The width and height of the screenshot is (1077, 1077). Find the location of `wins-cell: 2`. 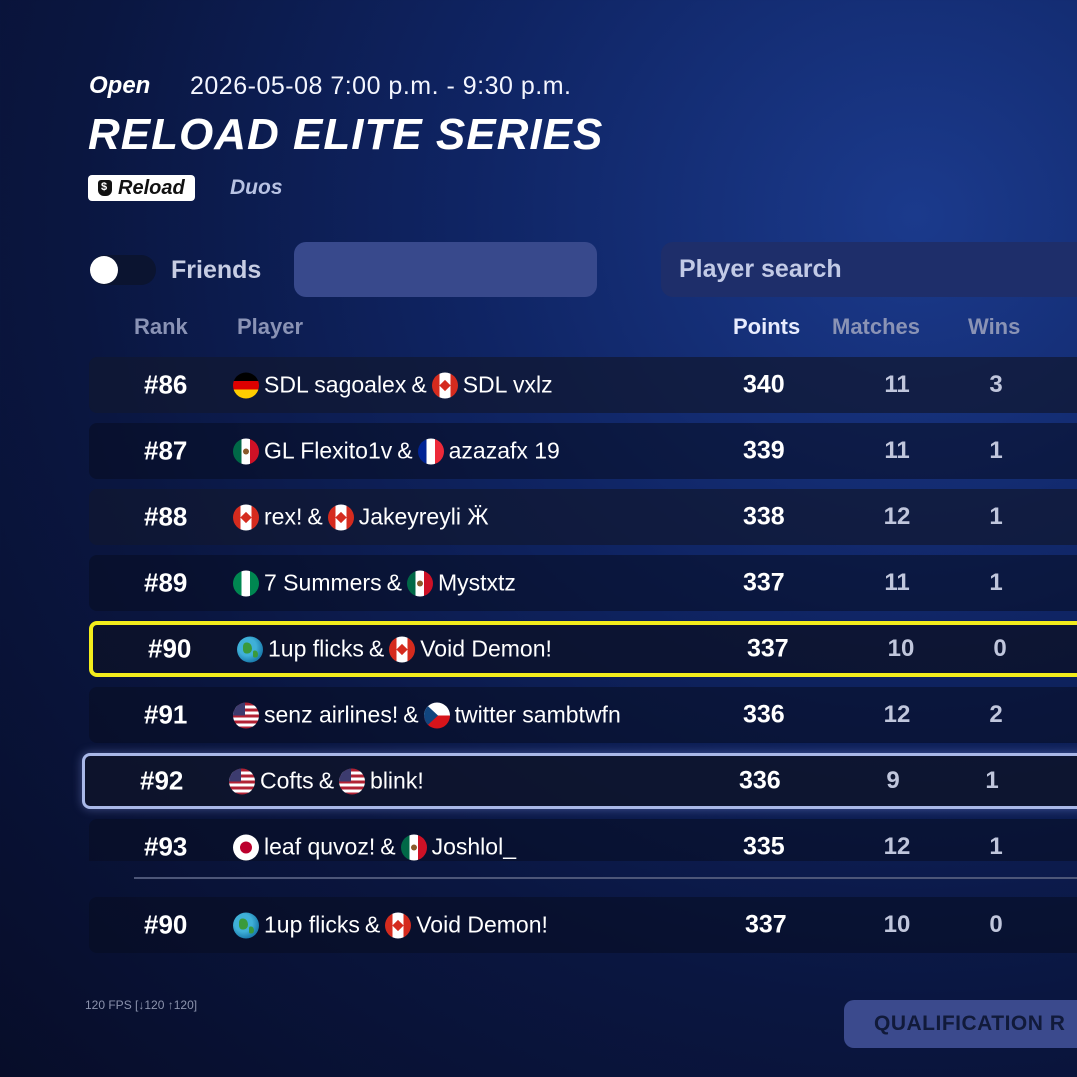

wins-cell: 2 is located at coordinates (996, 714).